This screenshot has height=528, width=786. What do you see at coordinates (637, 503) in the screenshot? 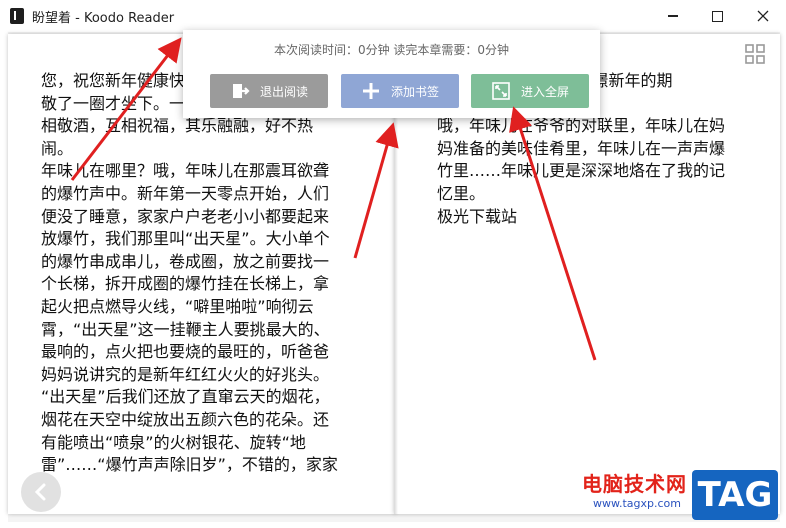
I see `watermark-url: www.tagxp.com` at bounding box center [637, 503].